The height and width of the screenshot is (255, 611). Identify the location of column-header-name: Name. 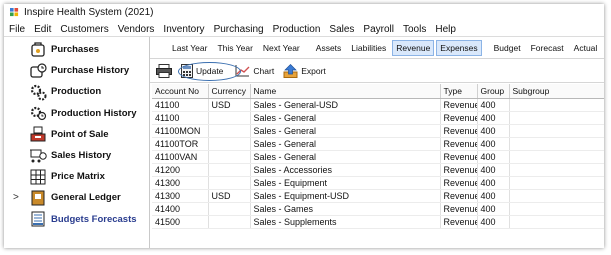
(345, 91).